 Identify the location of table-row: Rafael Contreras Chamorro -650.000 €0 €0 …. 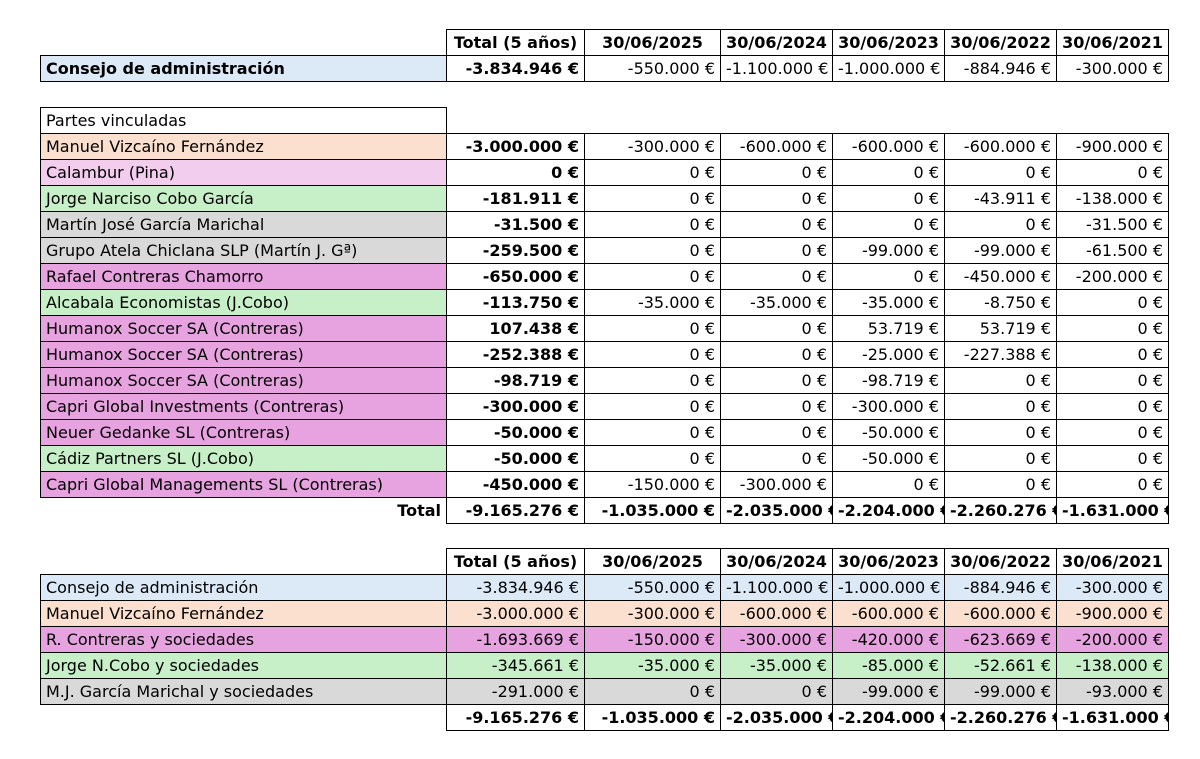
(604, 276).